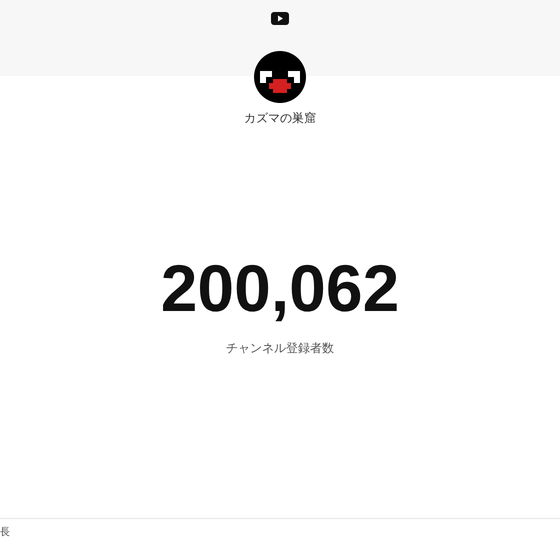 Image resolution: width=560 pixels, height=560 pixels. Describe the element at coordinates (280, 118) in the screenshot. I see `channel-name: カズマの巣窟` at that location.